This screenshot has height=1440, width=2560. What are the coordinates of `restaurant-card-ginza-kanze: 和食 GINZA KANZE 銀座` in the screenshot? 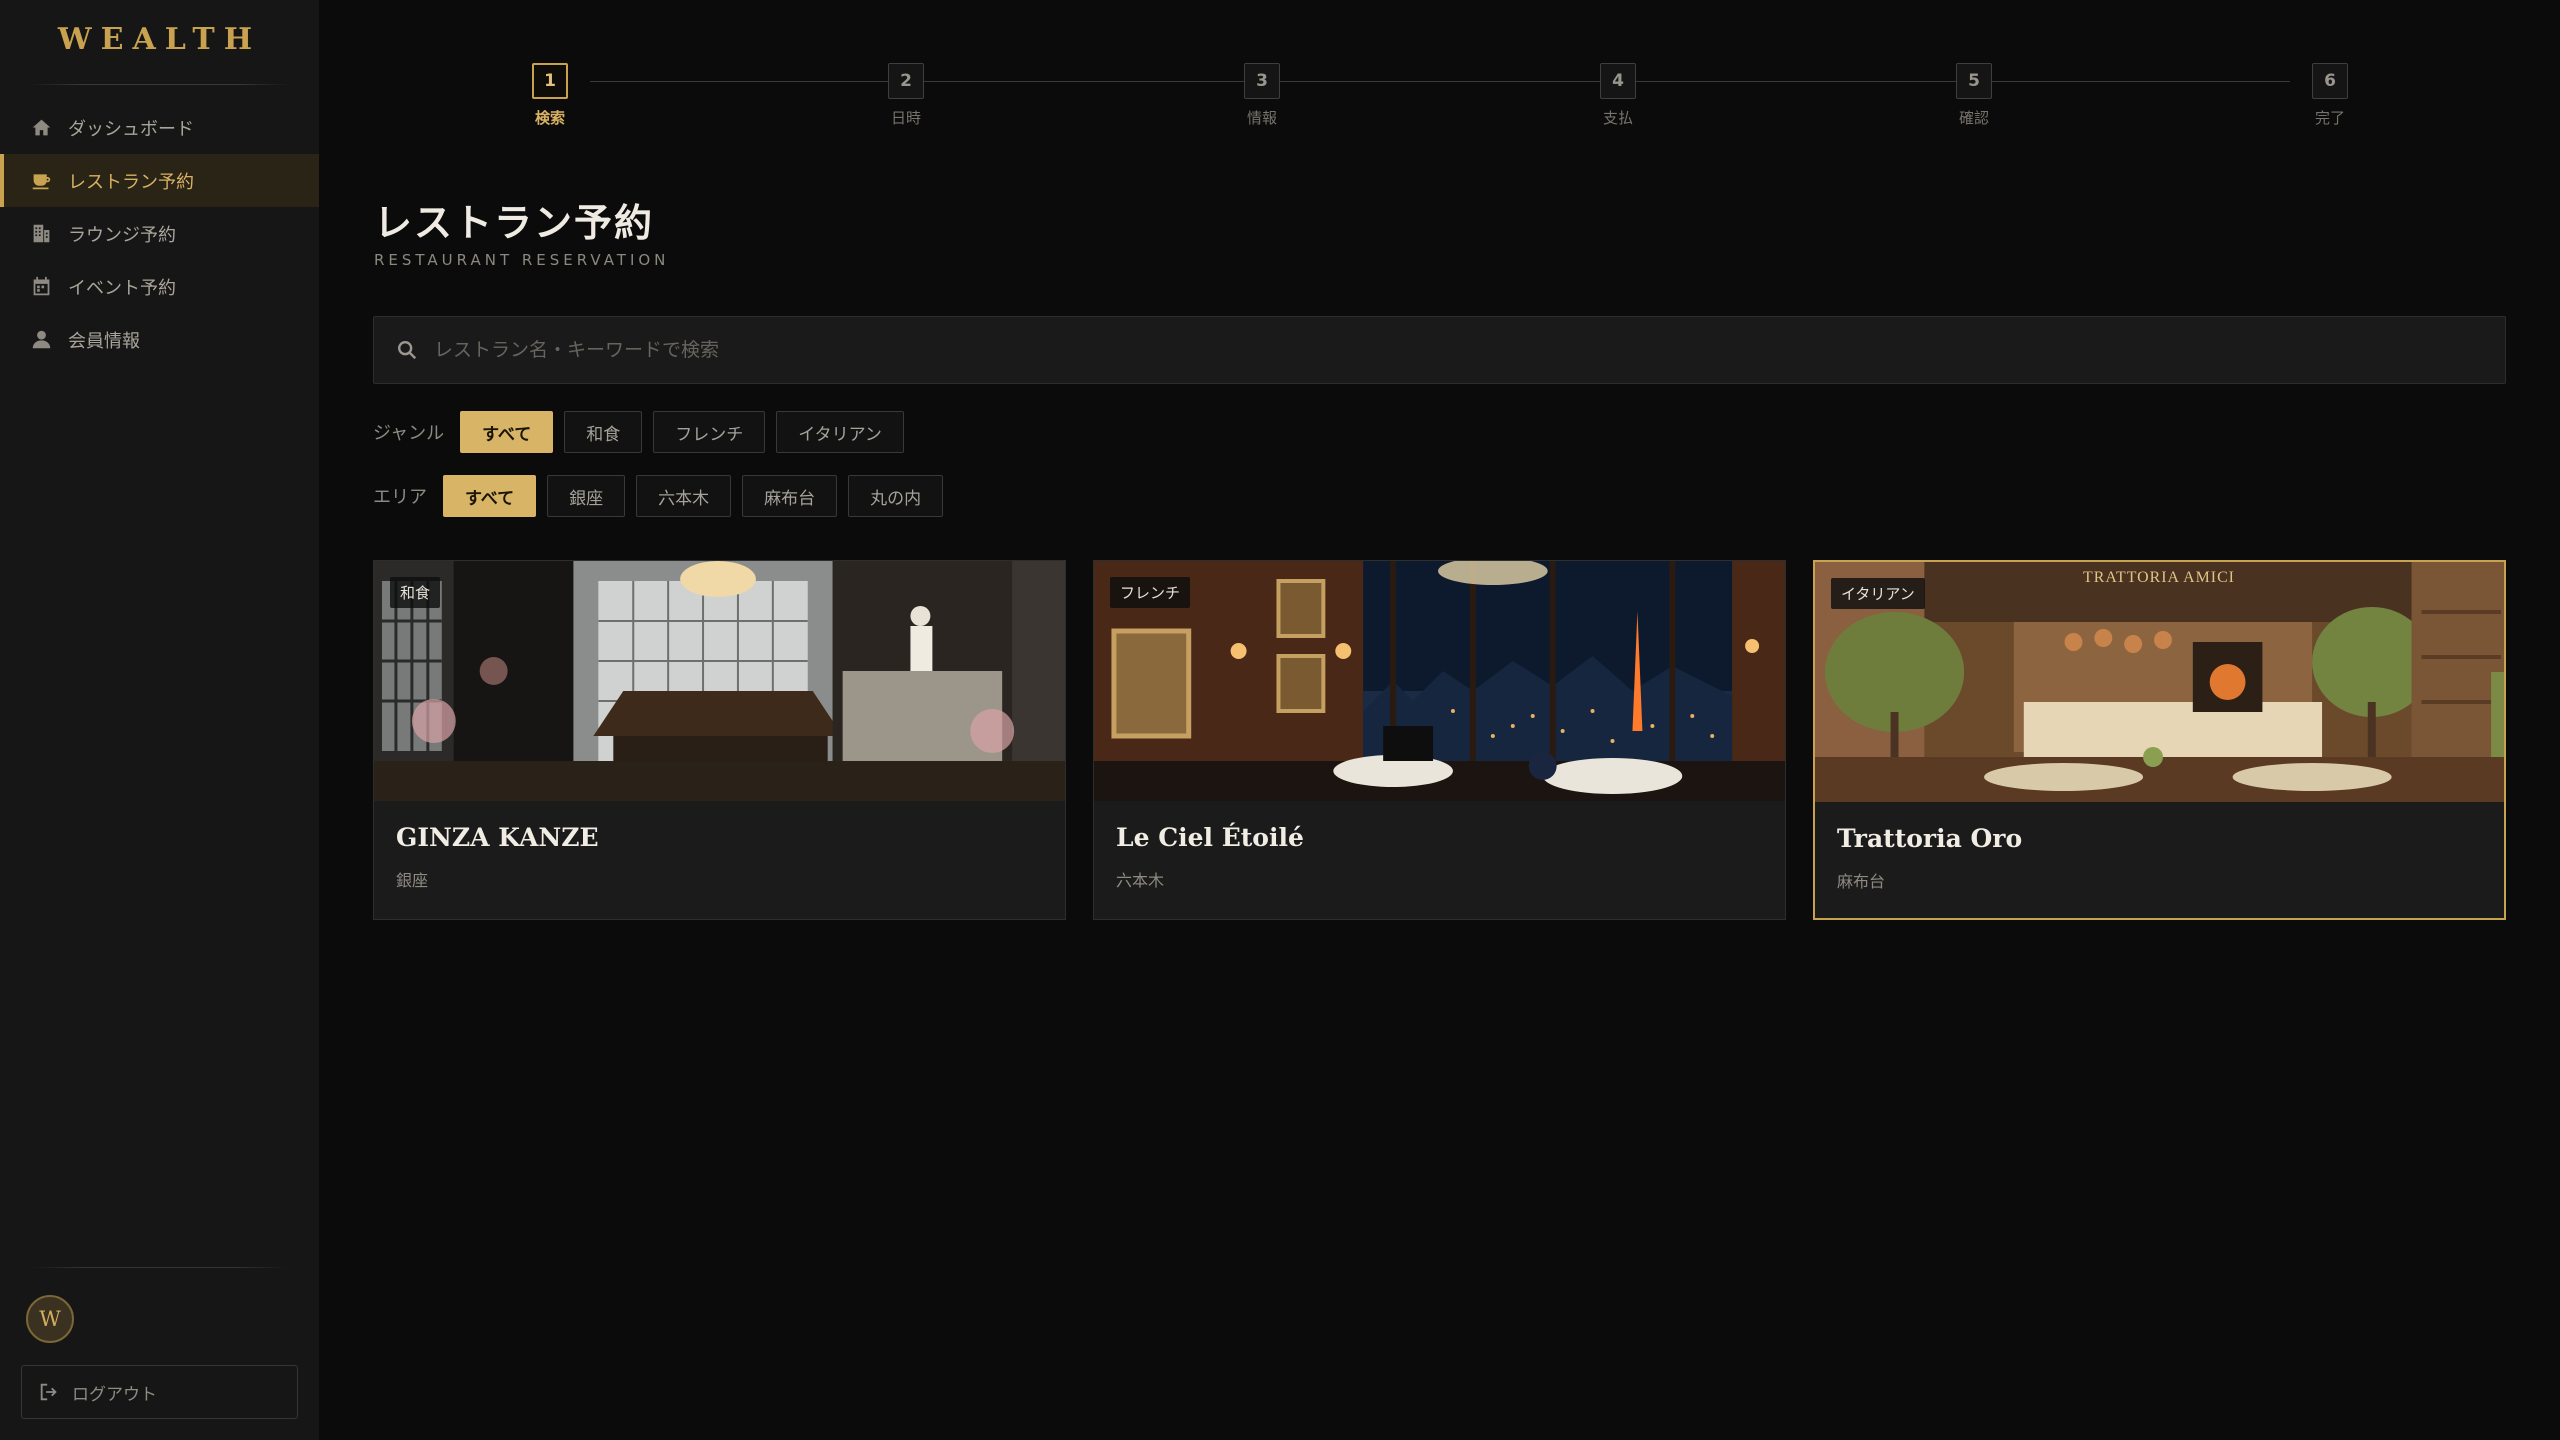 It's located at (719, 740).